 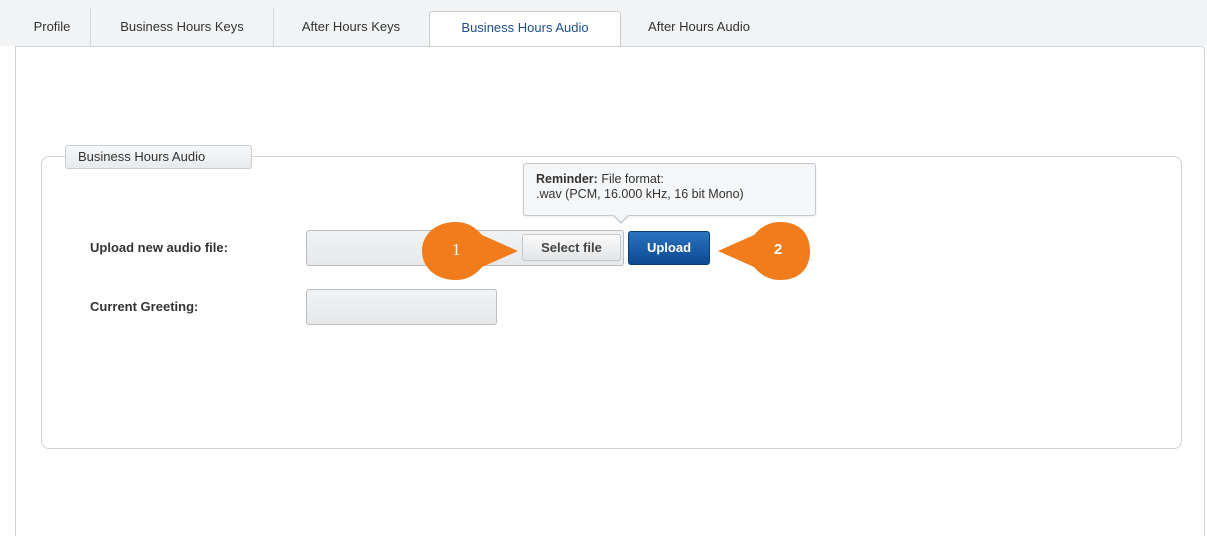 What do you see at coordinates (778, 249) in the screenshot?
I see `callout-2-number: 2` at bounding box center [778, 249].